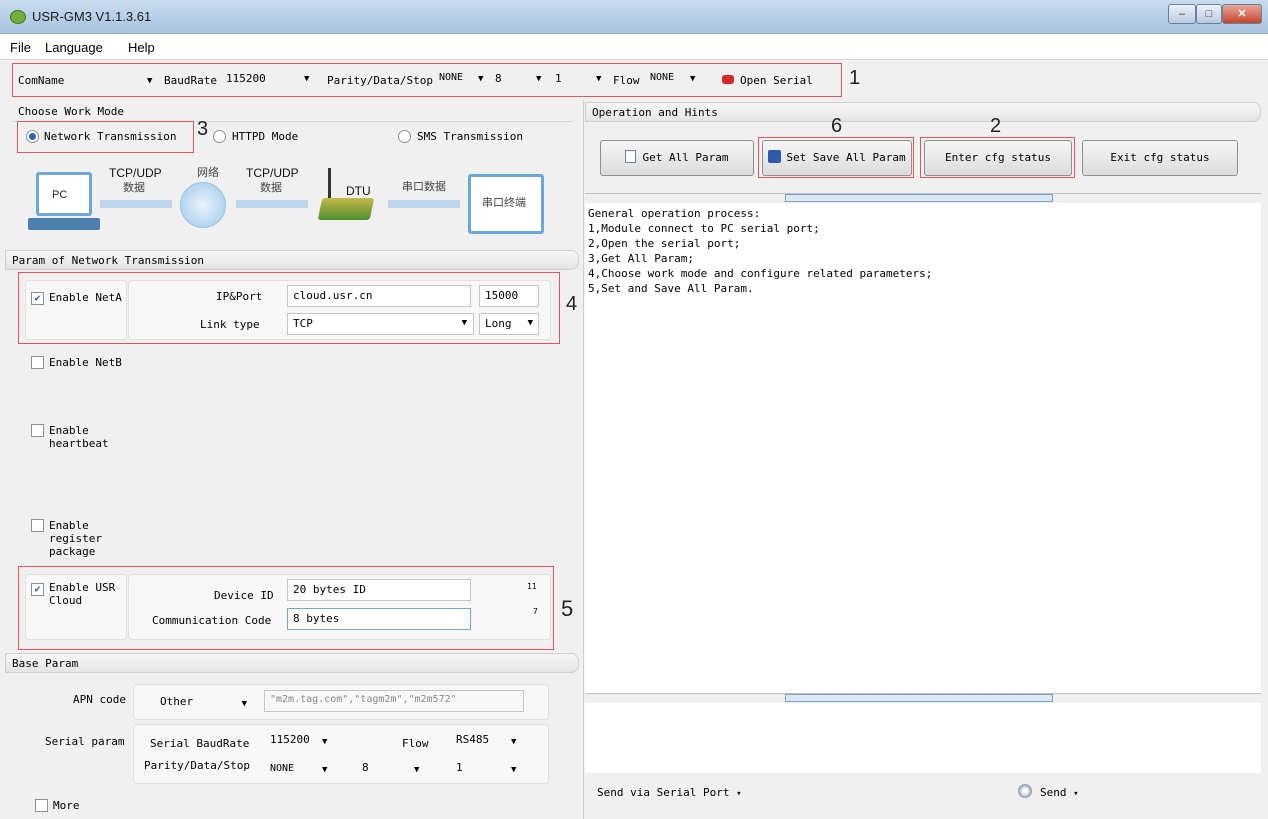 The image size is (1268, 819). Describe the element at coordinates (558, 78) in the screenshot. I see `stop-bits-value: 1` at that location.